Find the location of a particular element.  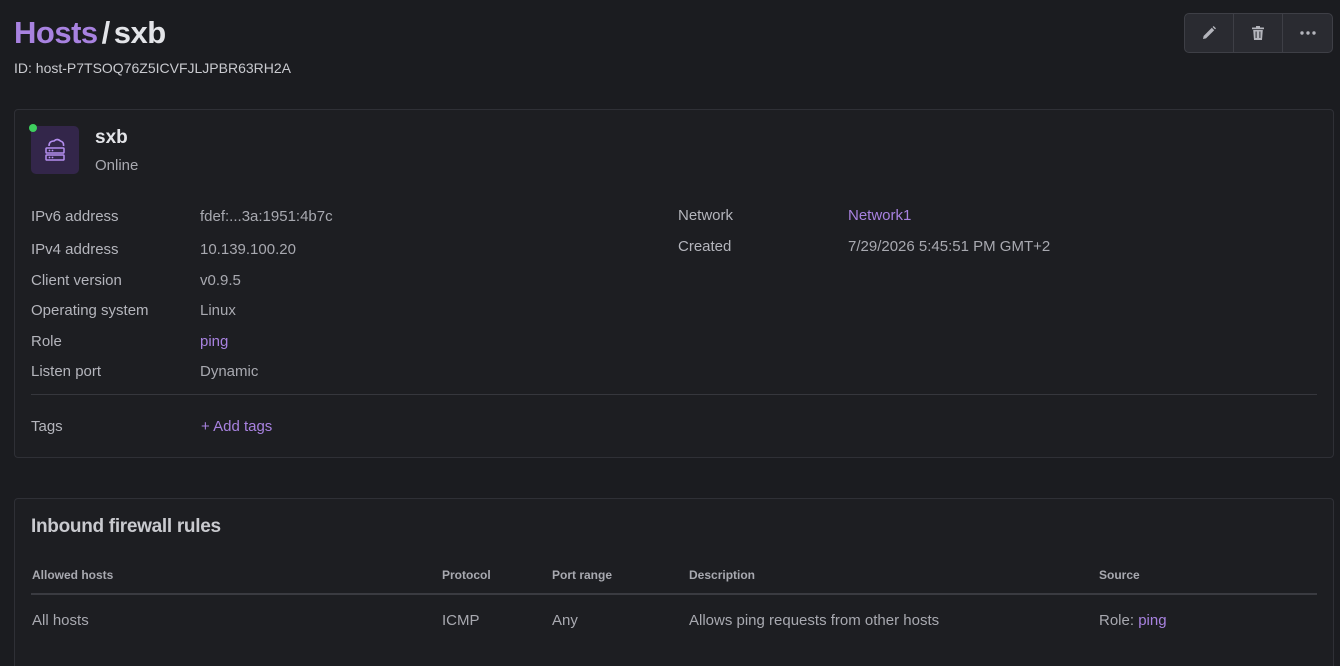

table-header-divider is located at coordinates (674, 594).